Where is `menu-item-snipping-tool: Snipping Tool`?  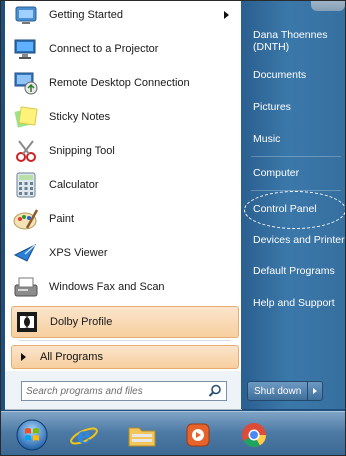
menu-item-snipping-tool: Snipping Tool is located at coordinates (124, 151).